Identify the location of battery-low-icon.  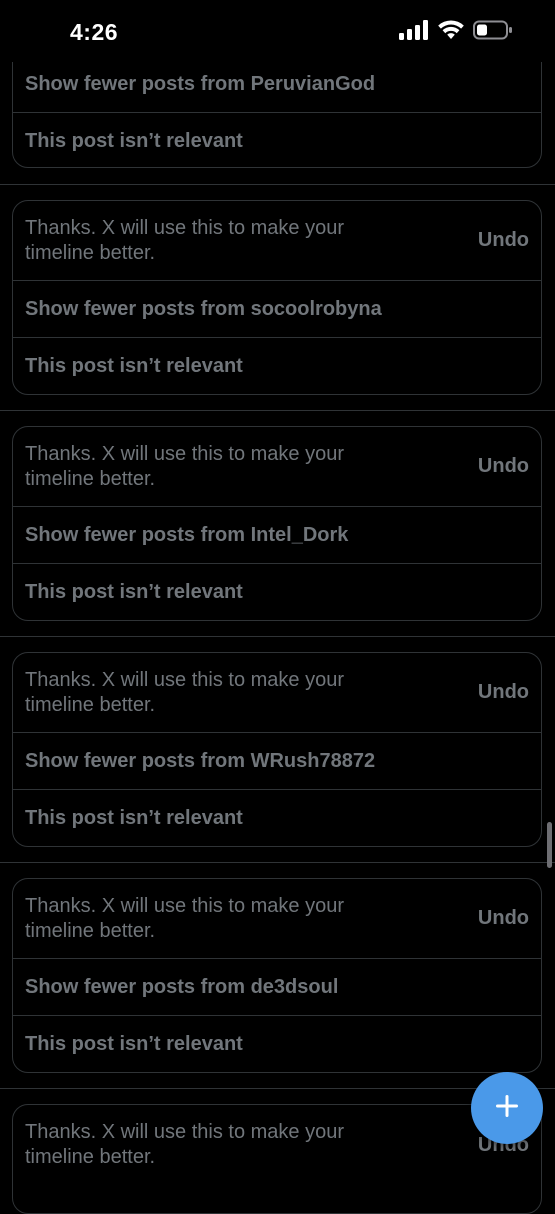
(493, 32).